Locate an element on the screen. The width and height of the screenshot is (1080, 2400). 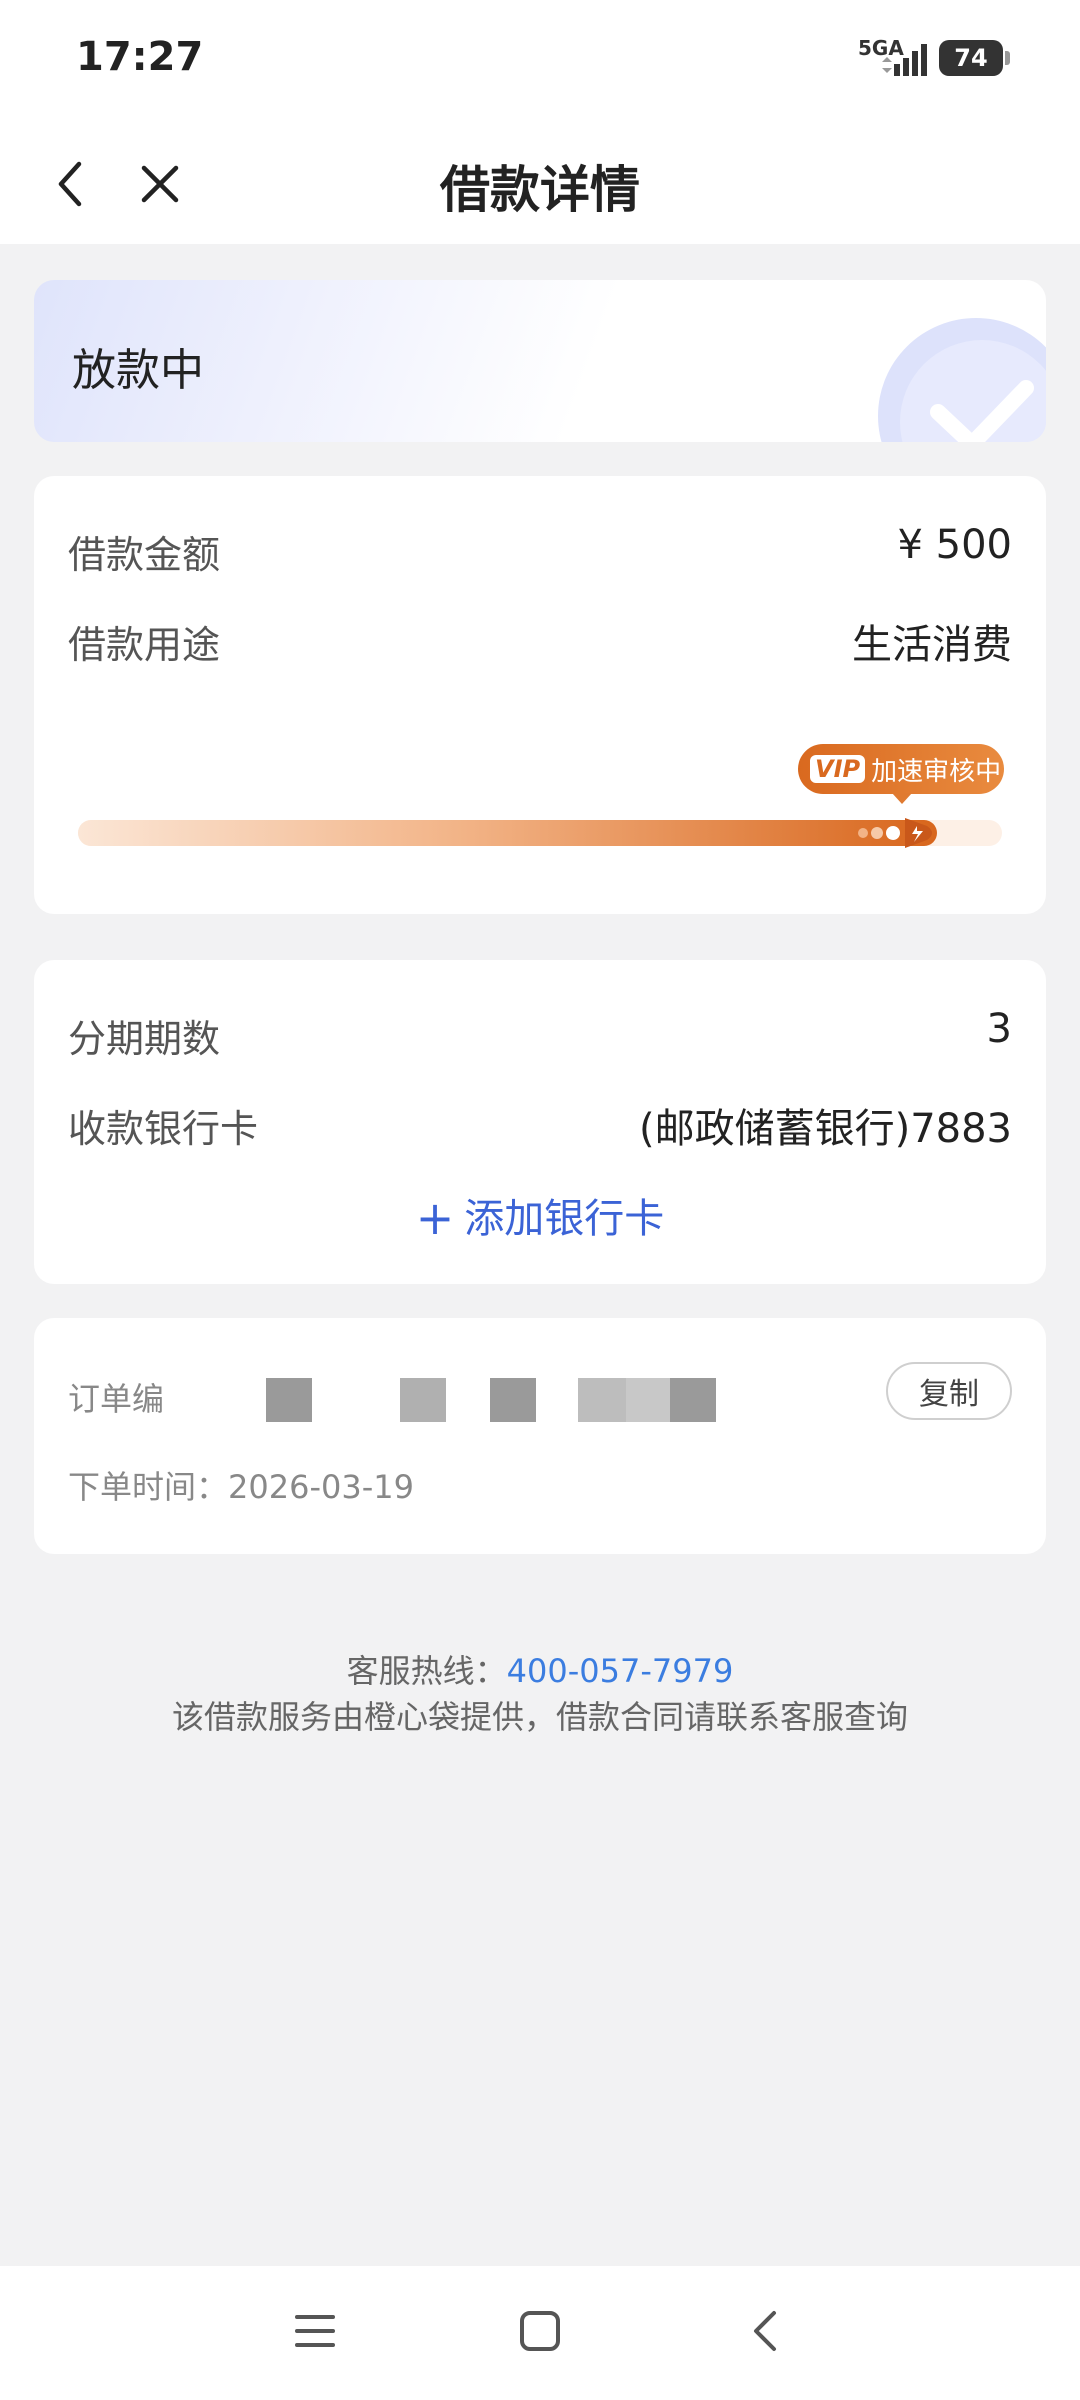
chevron-left-icon is located at coordinates (765, 2331).